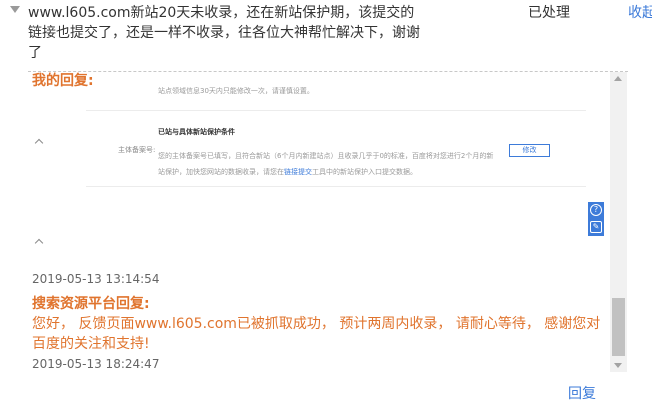 The image size is (652, 409). Describe the element at coordinates (96, 364) in the screenshot. I see `platform-reply-timestamp: 2019-05-13 18:24:47` at that location.